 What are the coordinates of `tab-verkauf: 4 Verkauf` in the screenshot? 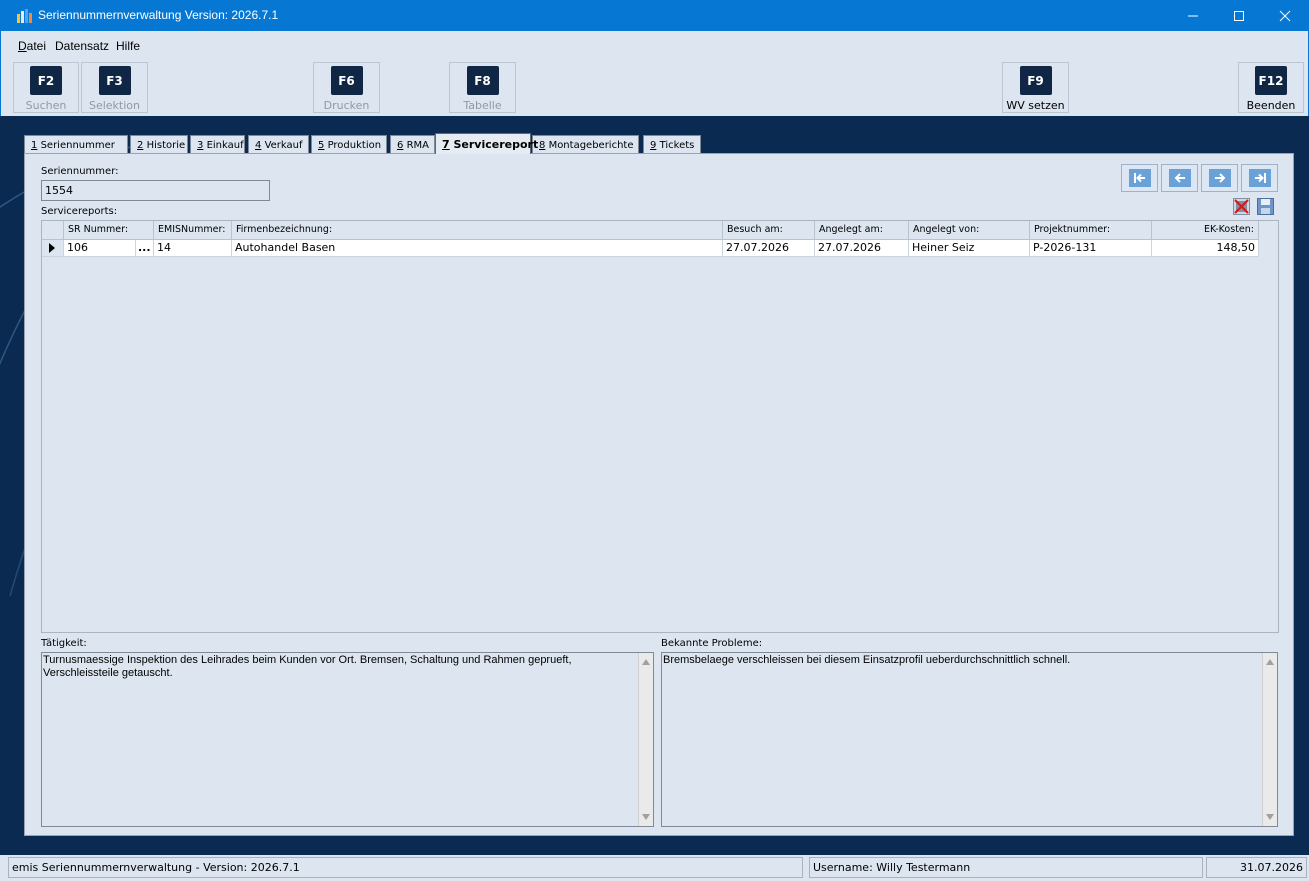 It's located at (278, 144).